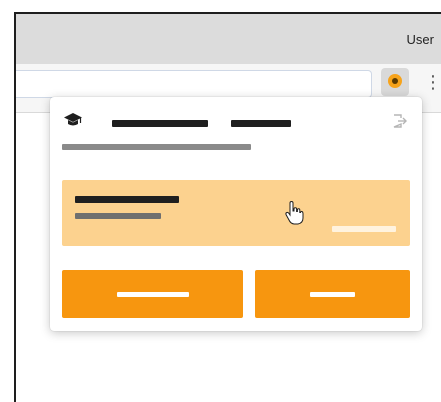 This screenshot has width=441, height=402. Describe the element at coordinates (261, 123) in the screenshot. I see `popup-title-secondary` at that location.